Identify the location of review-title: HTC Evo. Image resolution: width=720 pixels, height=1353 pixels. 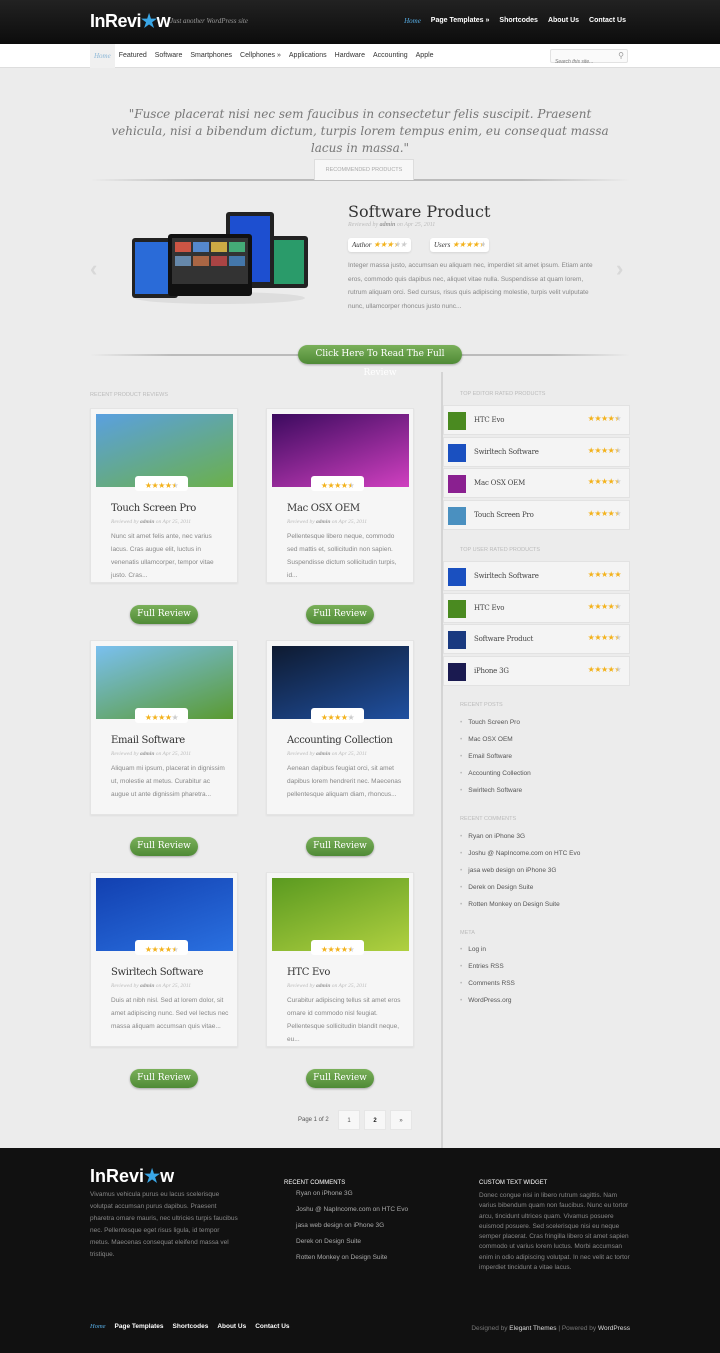
(308, 972).